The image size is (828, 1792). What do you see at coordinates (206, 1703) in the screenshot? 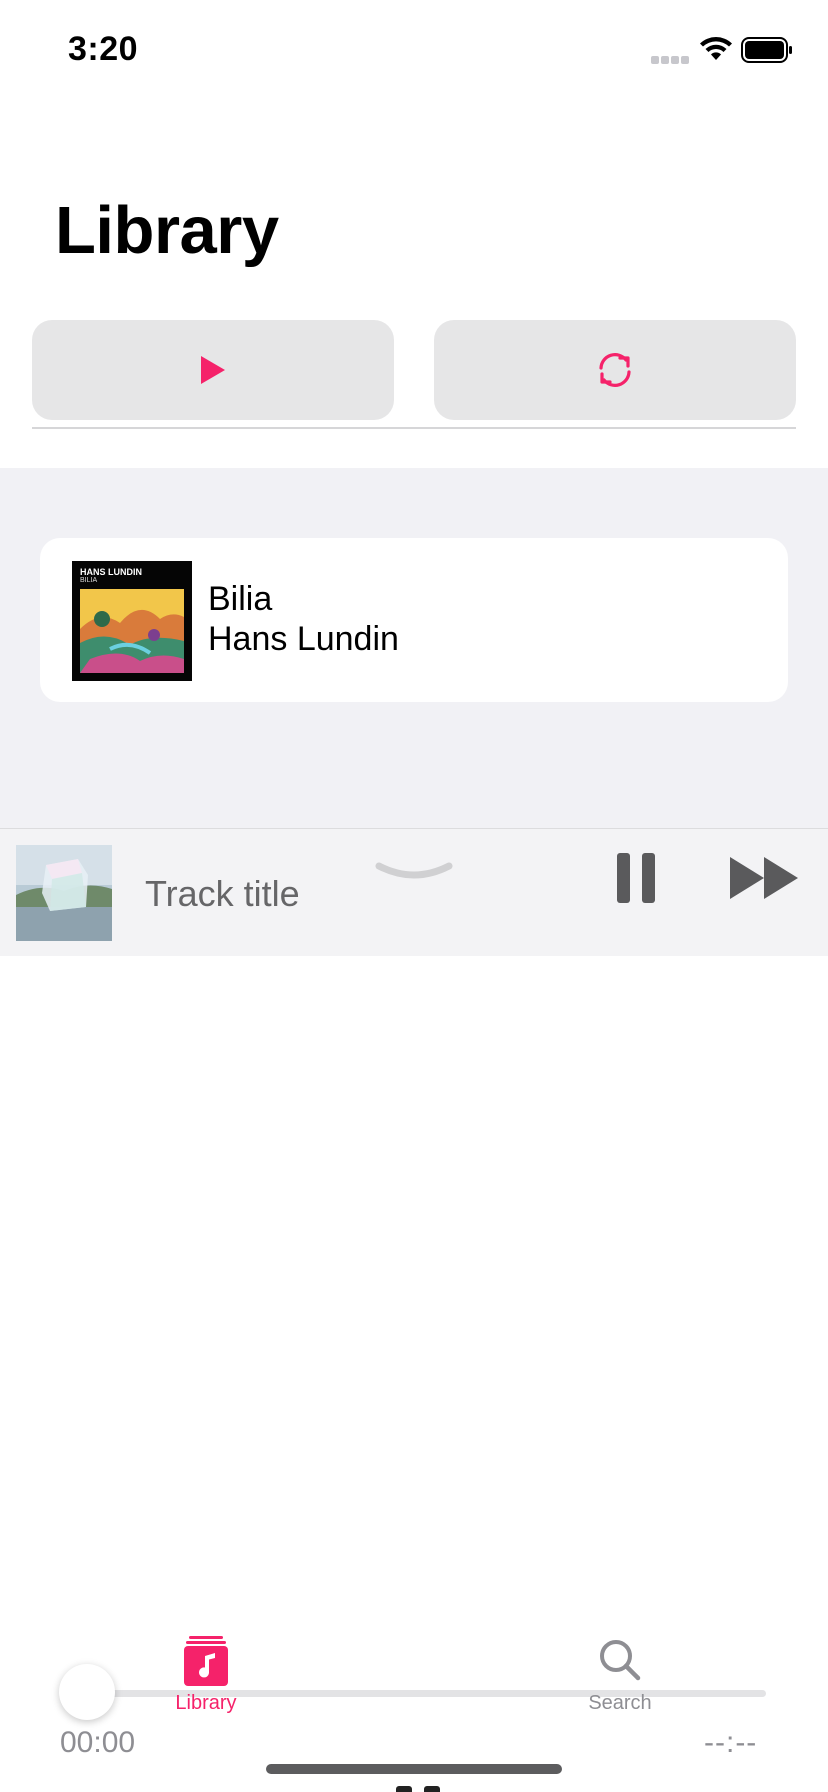
I see `tab-library-label: Library` at bounding box center [206, 1703].